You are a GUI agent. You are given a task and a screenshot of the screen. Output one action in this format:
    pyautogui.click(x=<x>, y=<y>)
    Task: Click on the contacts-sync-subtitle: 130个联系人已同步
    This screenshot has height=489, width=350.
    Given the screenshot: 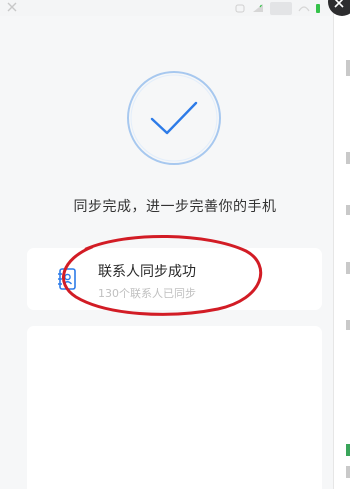 What is the action you would take?
    pyautogui.click(x=147, y=293)
    